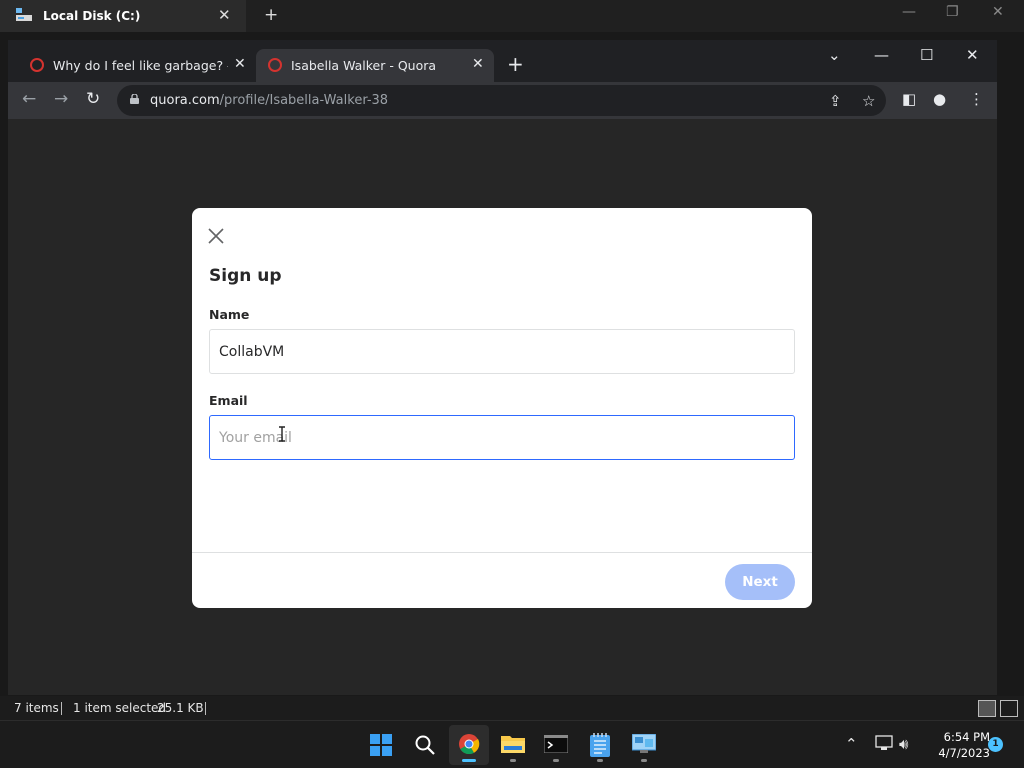 The height and width of the screenshot is (768, 1024). Describe the element at coordinates (29, 99) in the screenshot. I see `back-icon: ←` at that location.